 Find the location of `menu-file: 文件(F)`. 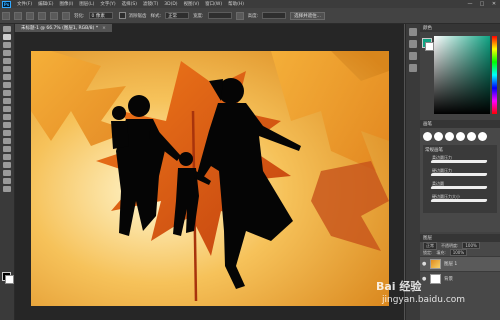

menu-file: 文件(F) is located at coordinates (24, 4).